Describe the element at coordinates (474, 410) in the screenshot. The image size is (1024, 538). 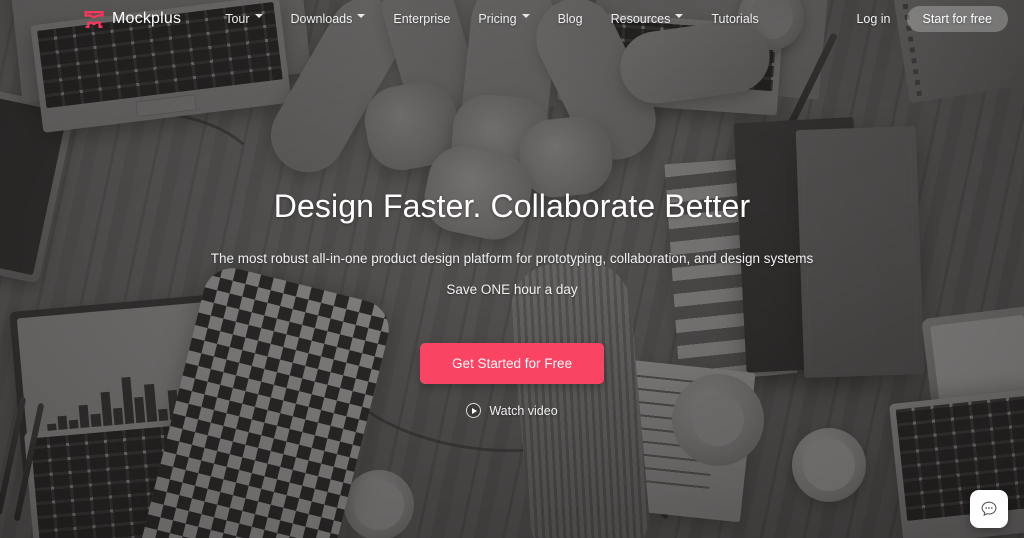
I see `play-circle-icon` at that location.